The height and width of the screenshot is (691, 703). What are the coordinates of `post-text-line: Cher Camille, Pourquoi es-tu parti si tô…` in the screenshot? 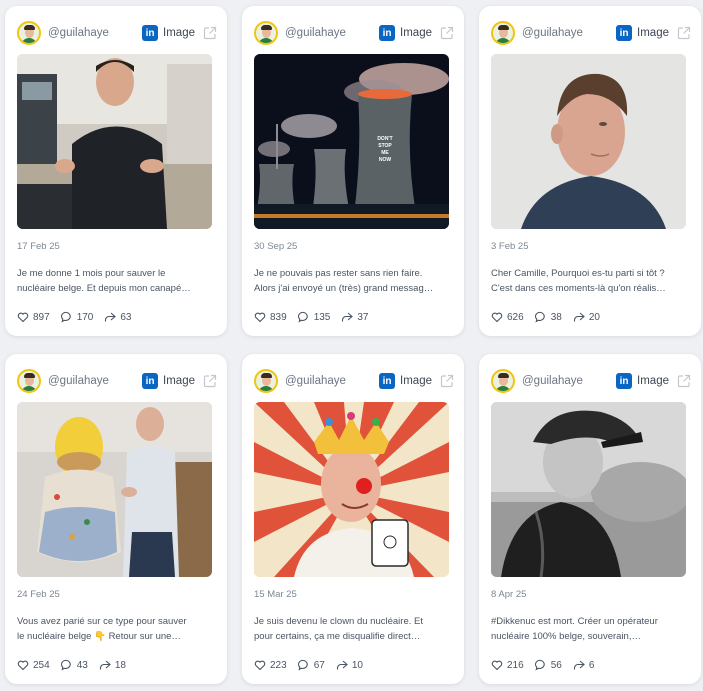 It's located at (578, 273).